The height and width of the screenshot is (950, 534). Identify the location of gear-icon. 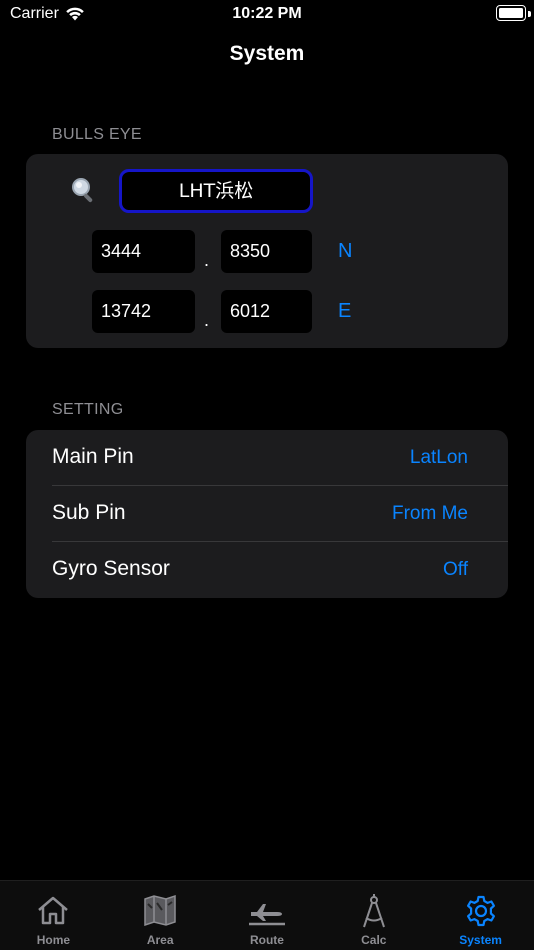
(480, 911).